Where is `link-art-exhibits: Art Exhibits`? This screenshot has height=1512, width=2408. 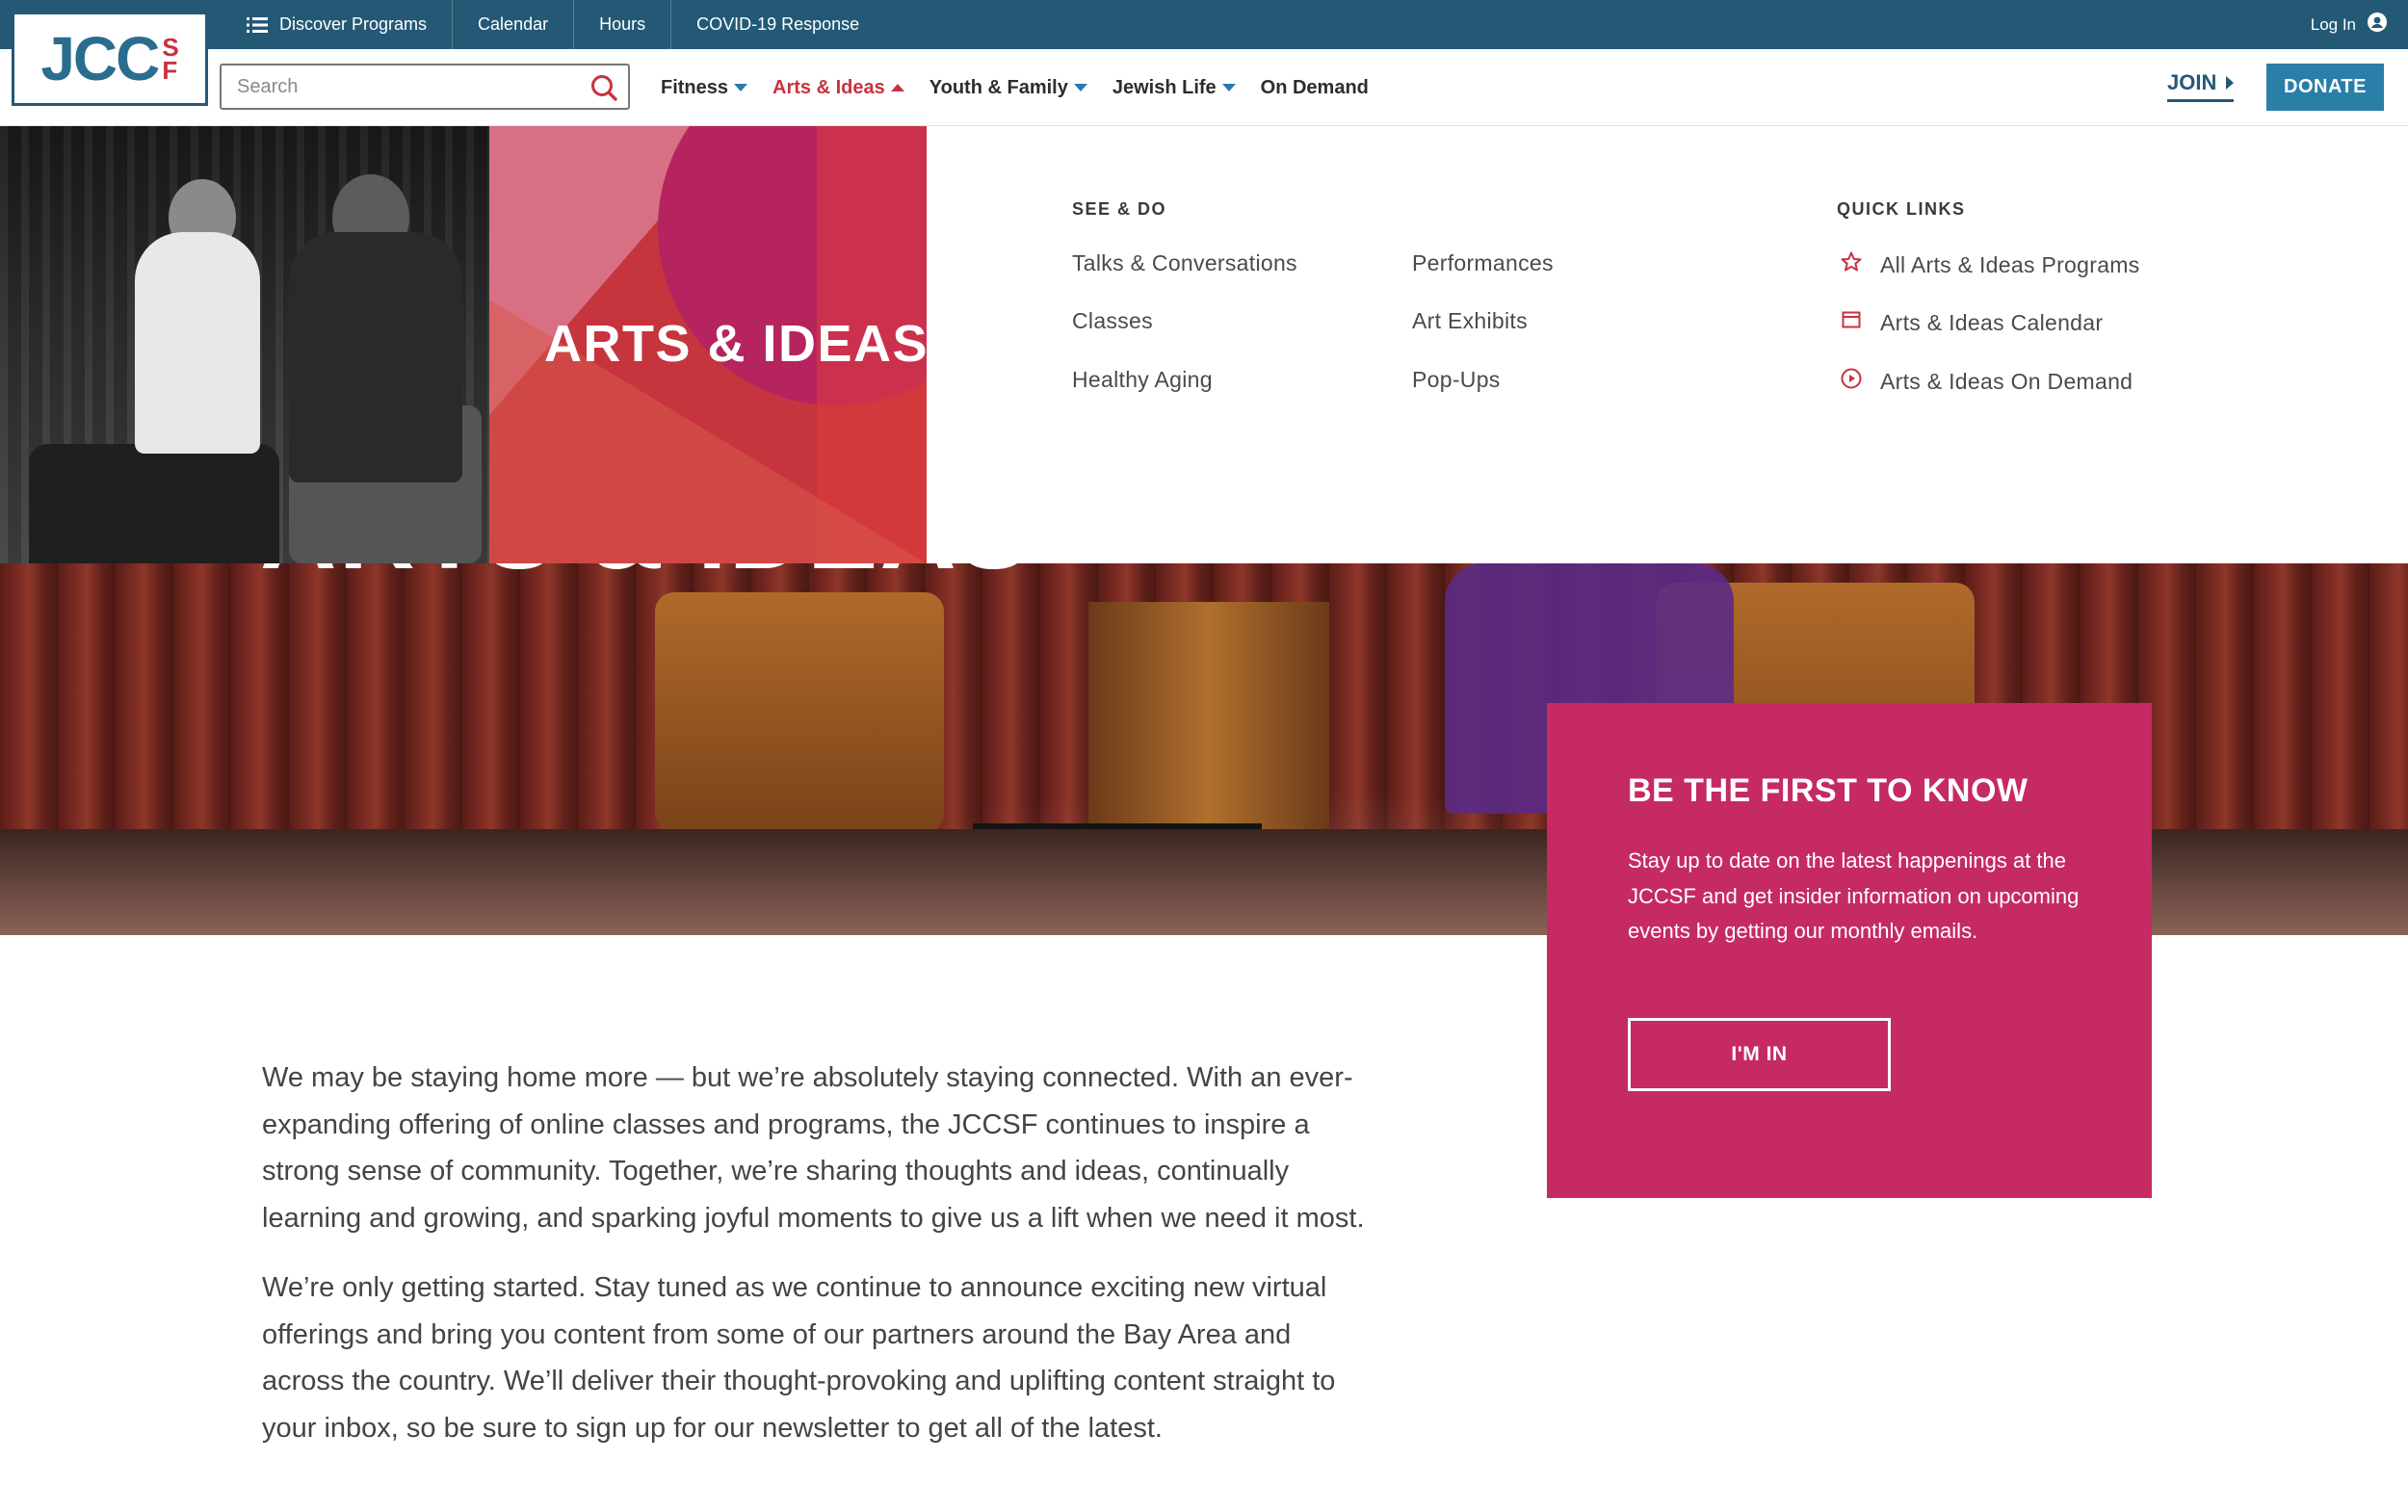
link-art-exhibits: Art Exhibits is located at coordinates (1470, 321).